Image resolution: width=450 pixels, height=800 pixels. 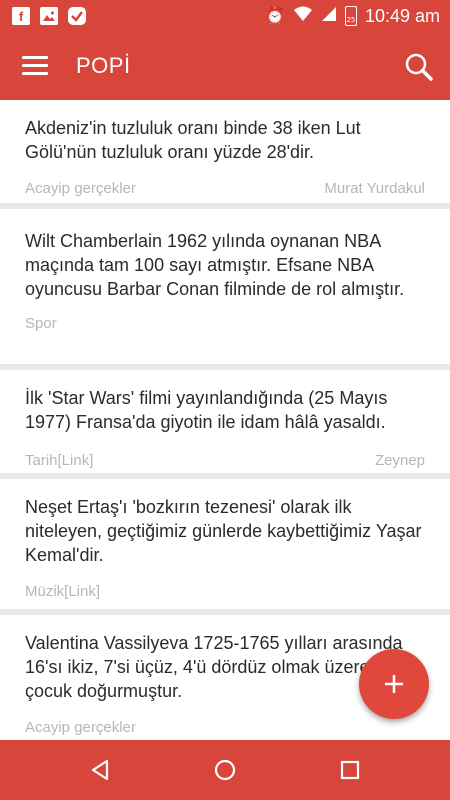 I want to click on plus-icon, so click(x=394, y=684).